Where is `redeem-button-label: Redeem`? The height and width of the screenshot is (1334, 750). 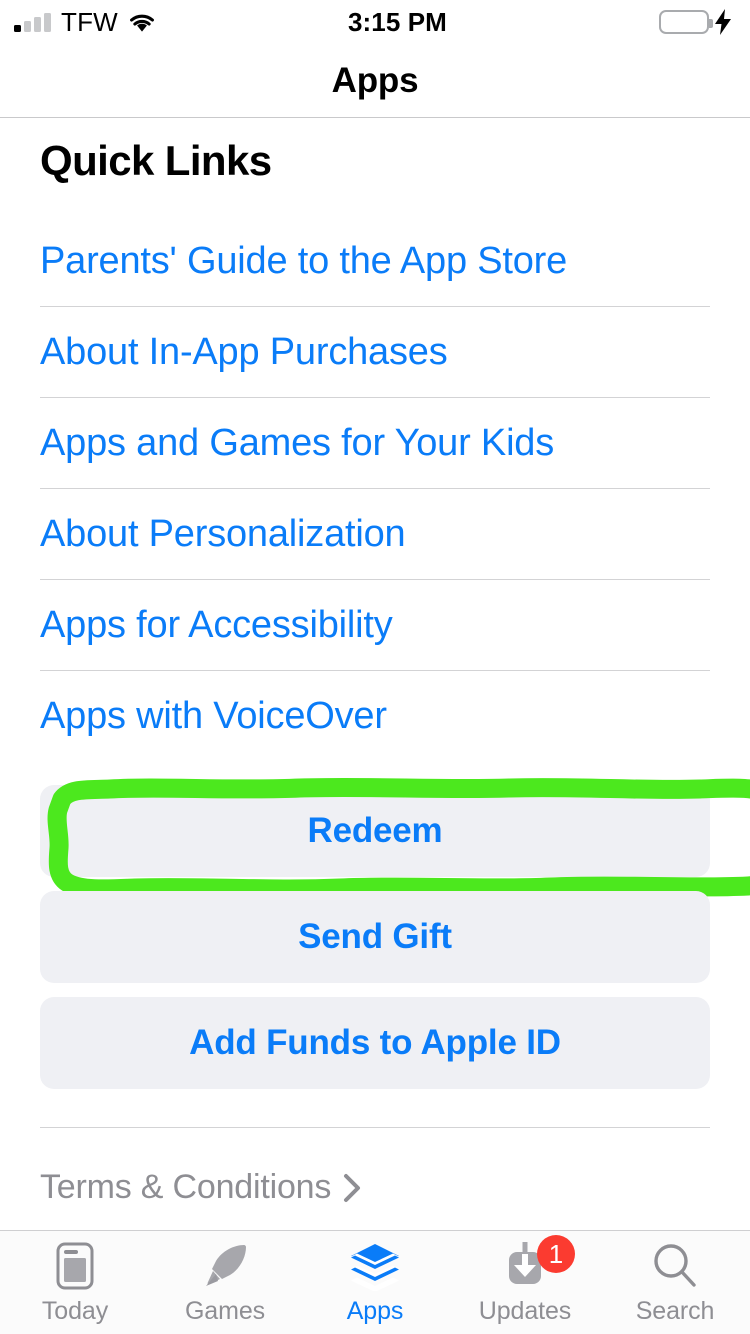 redeem-button-label: Redeem is located at coordinates (375, 831).